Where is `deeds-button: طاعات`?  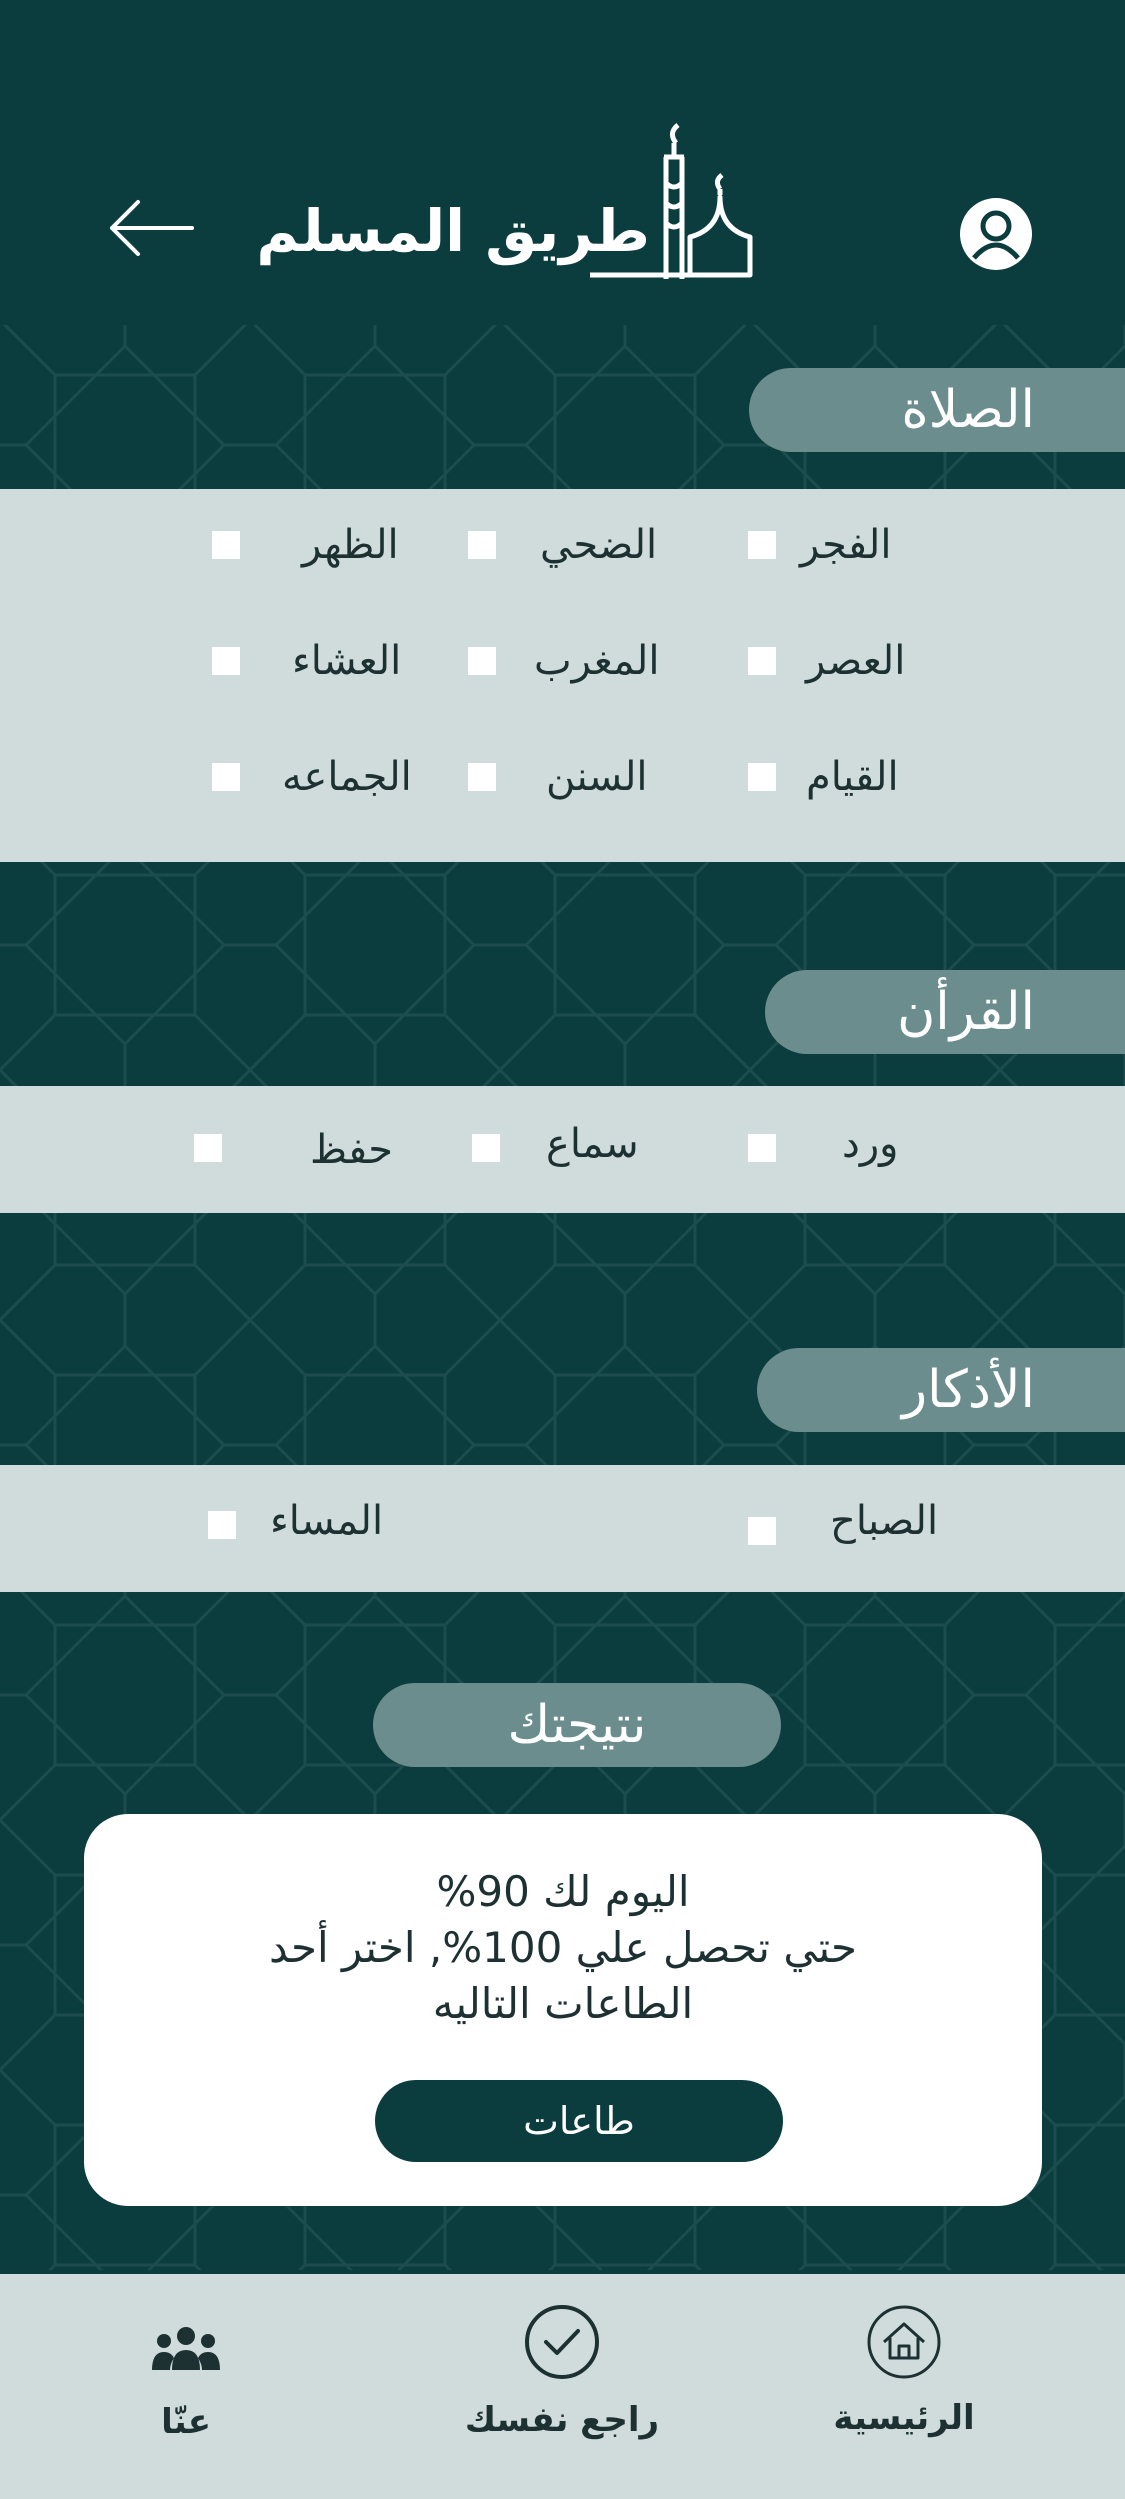
deeds-button: طاعات is located at coordinates (579, 2121).